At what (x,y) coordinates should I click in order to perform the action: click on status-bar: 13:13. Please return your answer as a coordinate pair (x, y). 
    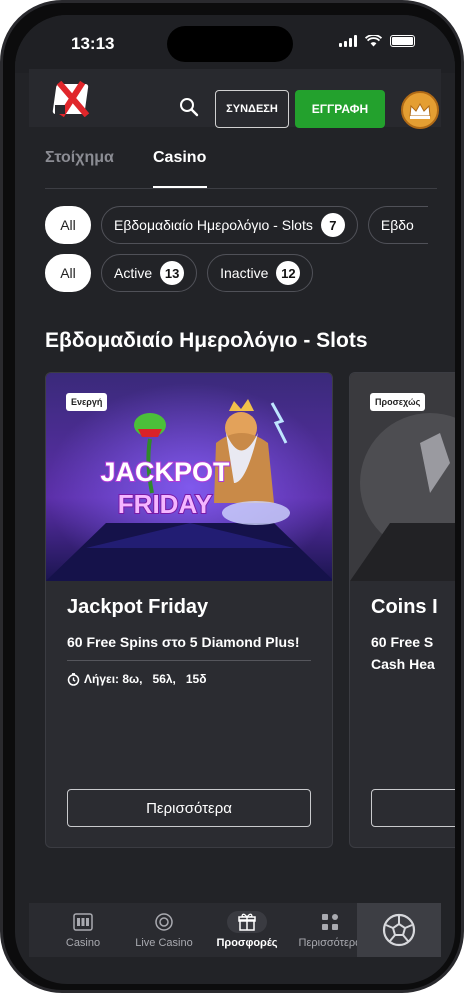
    Looking at the image, I should click on (235, 44).